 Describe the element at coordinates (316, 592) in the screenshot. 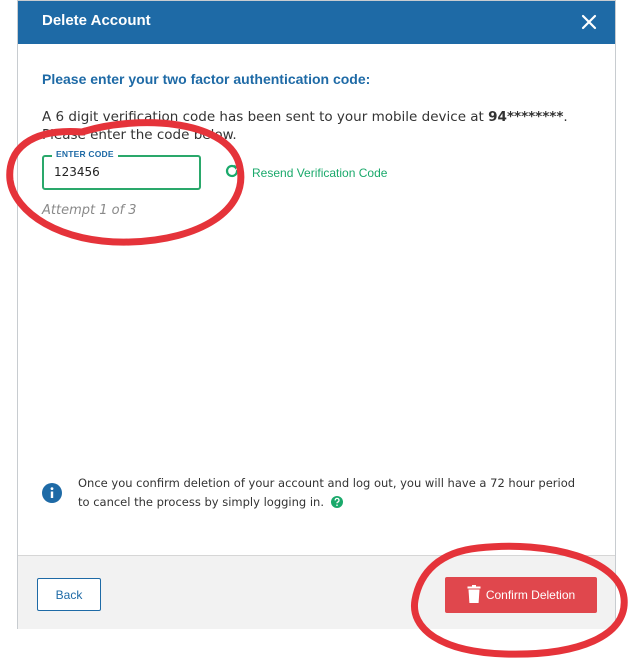

I see `dialog-footer: Back Confirm Deletion` at that location.